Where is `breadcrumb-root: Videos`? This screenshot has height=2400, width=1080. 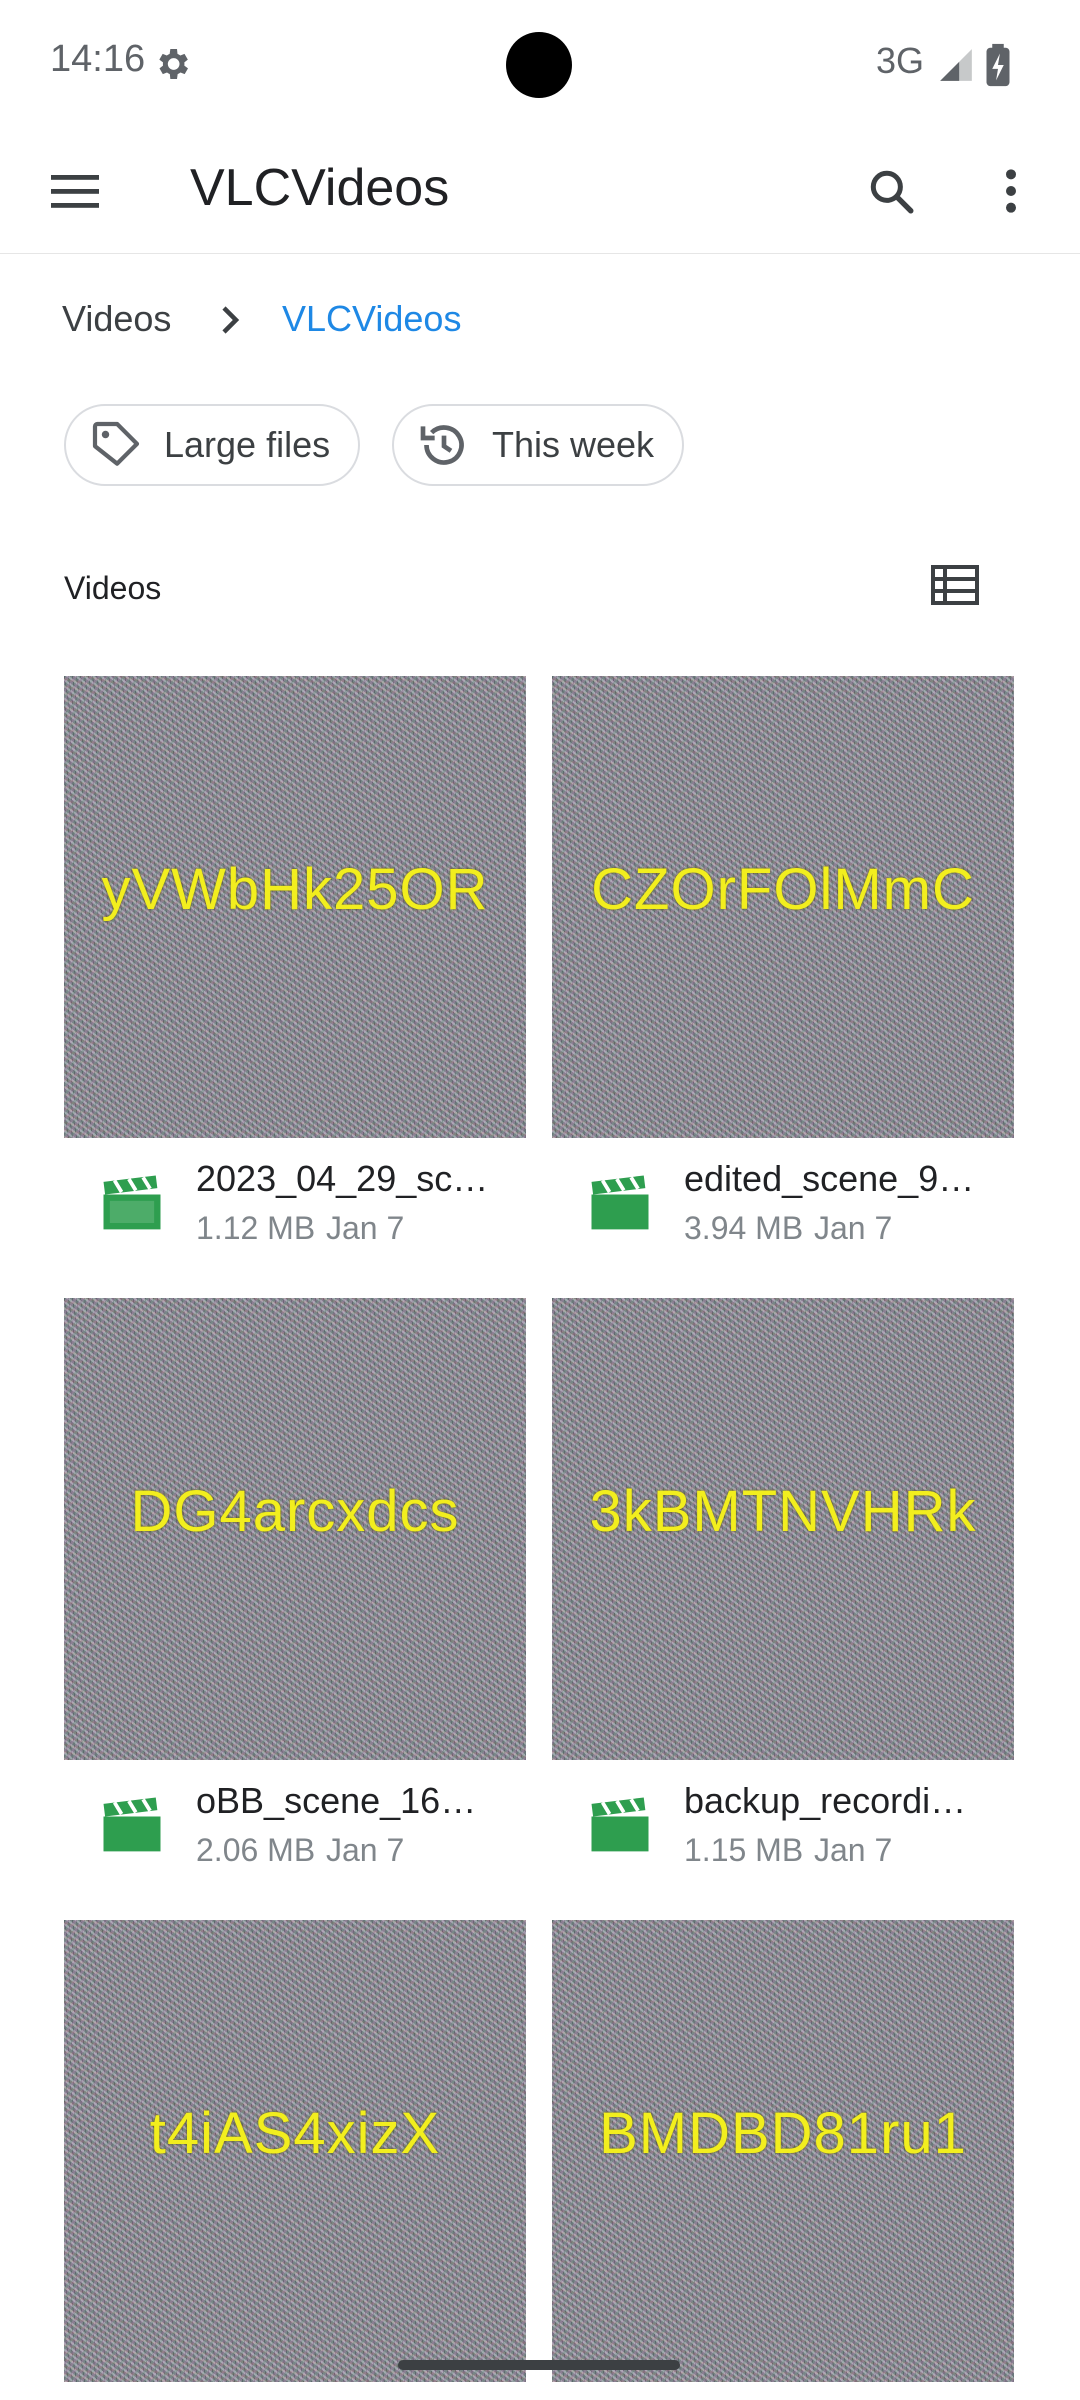 breadcrumb-root: Videos is located at coordinates (116, 319).